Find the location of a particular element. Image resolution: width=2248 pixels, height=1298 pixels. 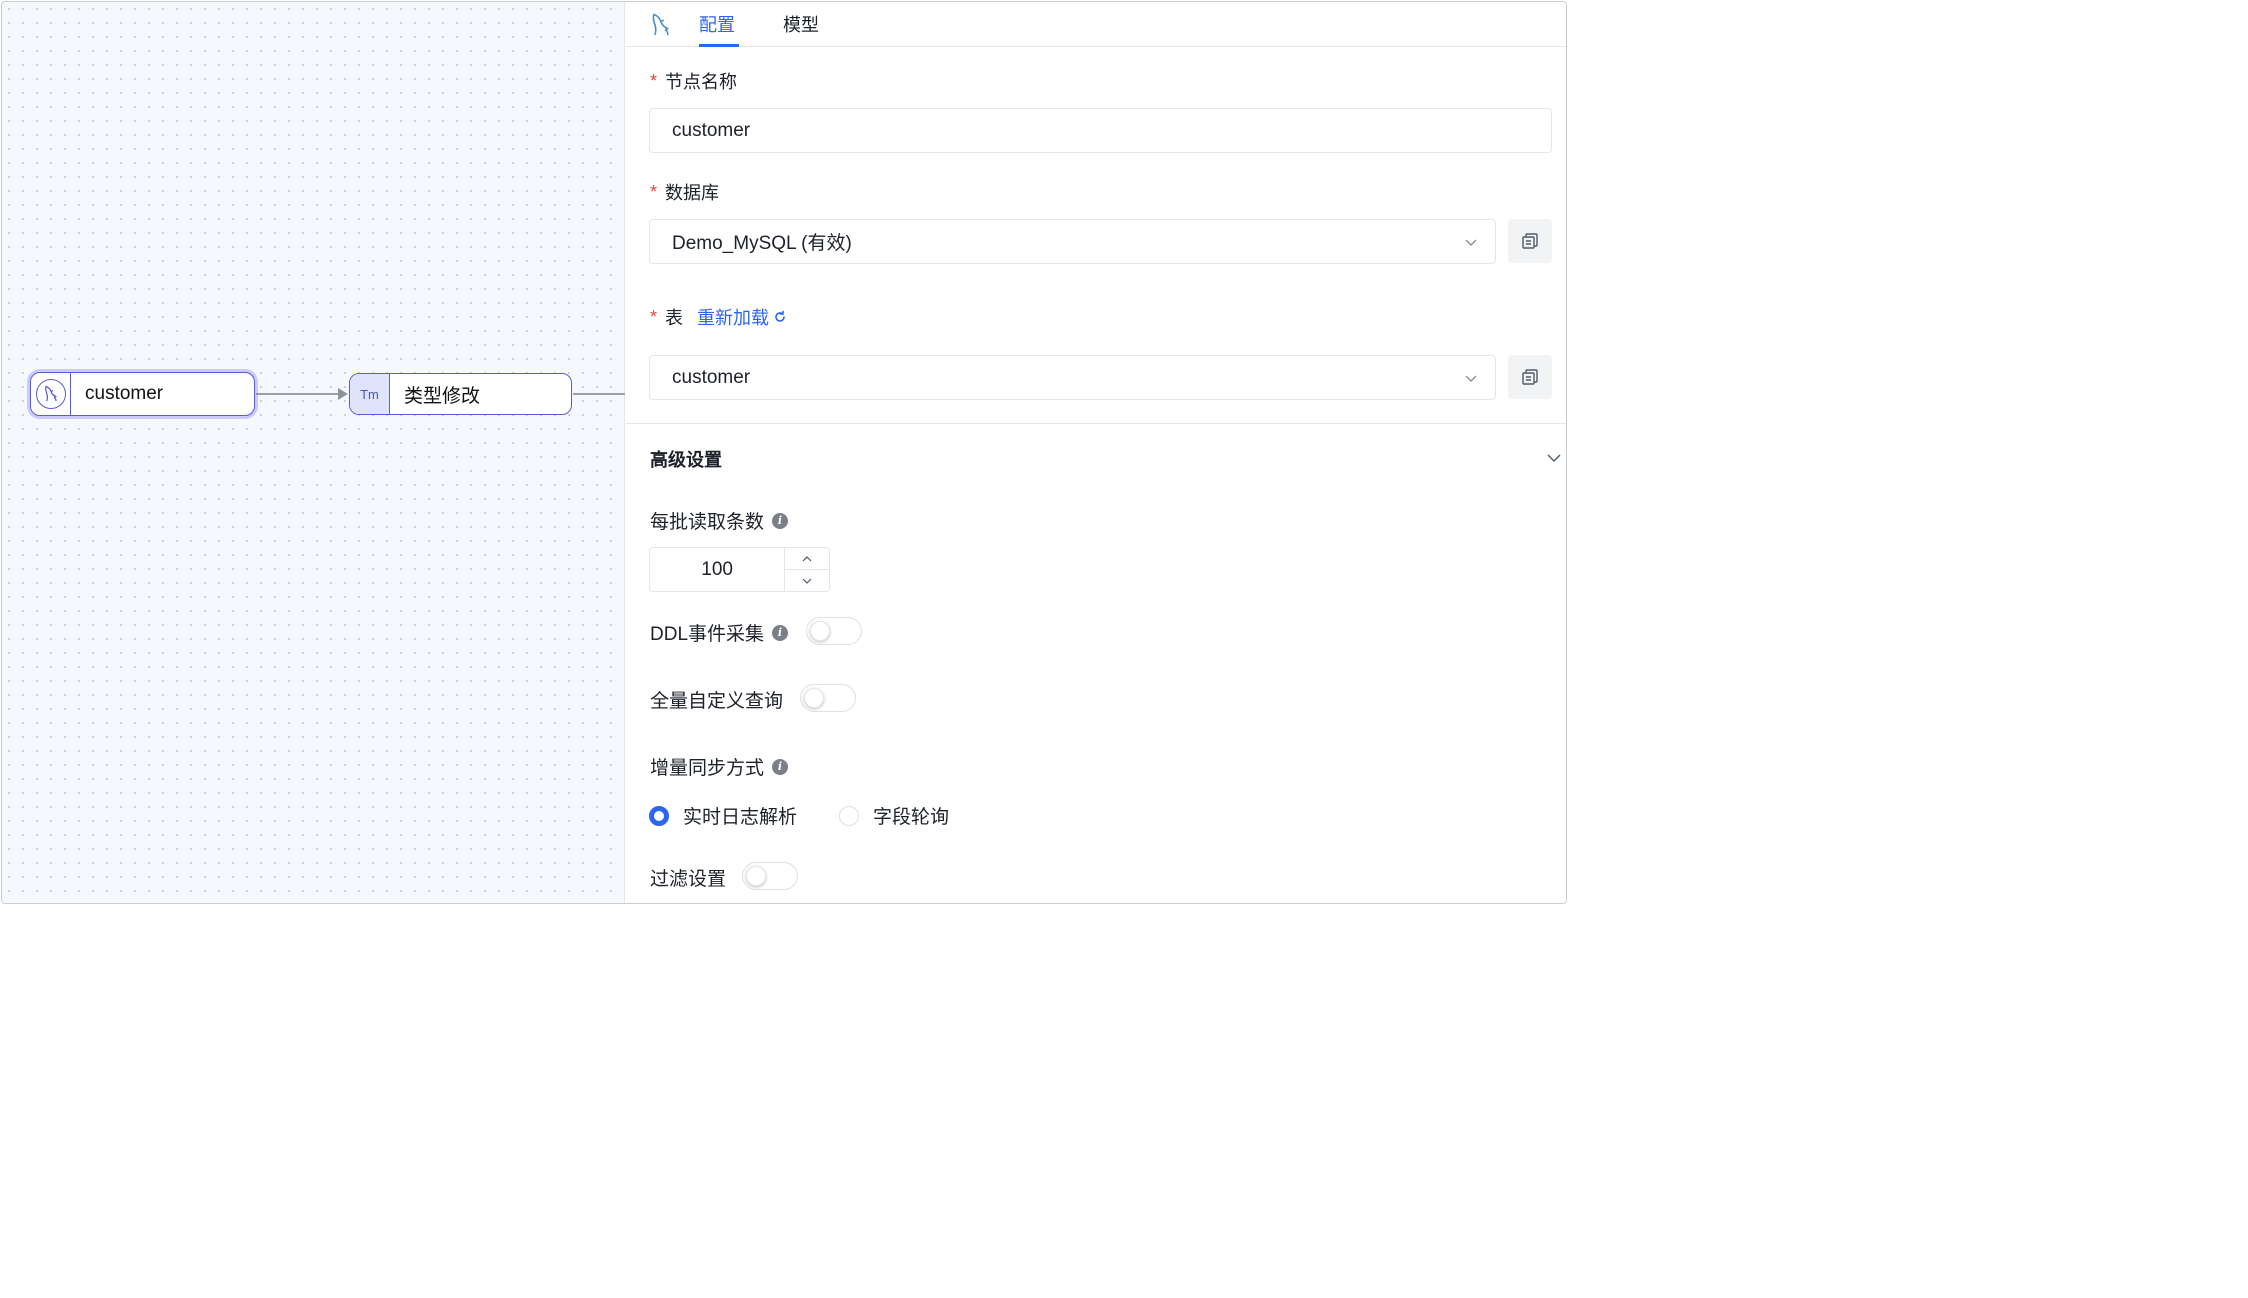

copy-database-button is located at coordinates (1530, 241).